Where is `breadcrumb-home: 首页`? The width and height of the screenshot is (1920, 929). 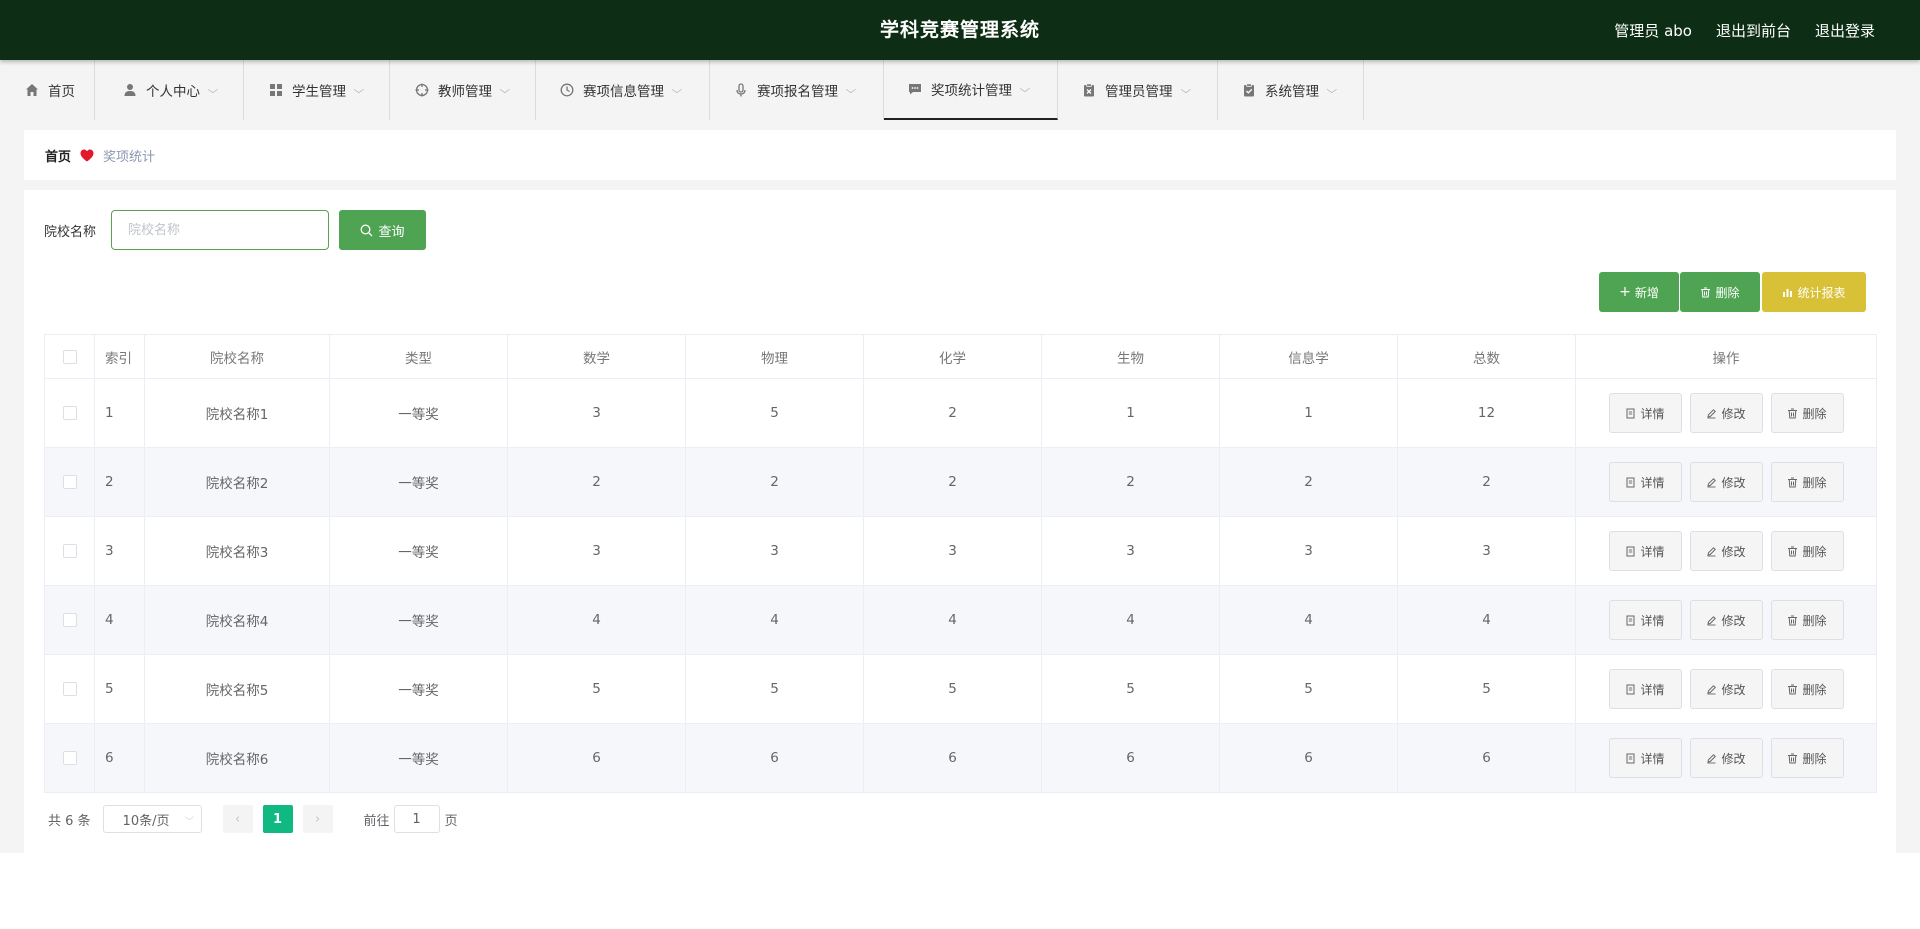 breadcrumb-home: 首页 is located at coordinates (58, 155).